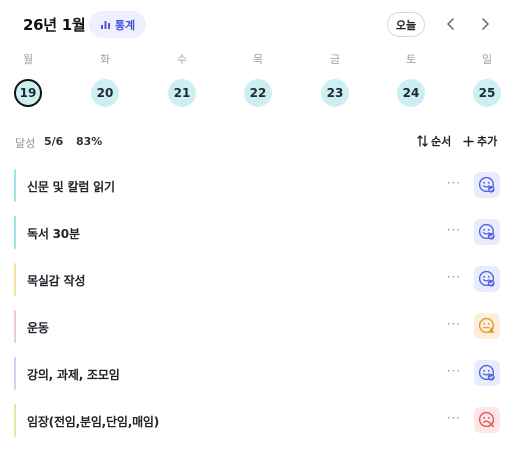 The width and height of the screenshot is (518, 452). Describe the element at coordinates (28, 59) in the screenshot. I see `day-name: 월` at that location.